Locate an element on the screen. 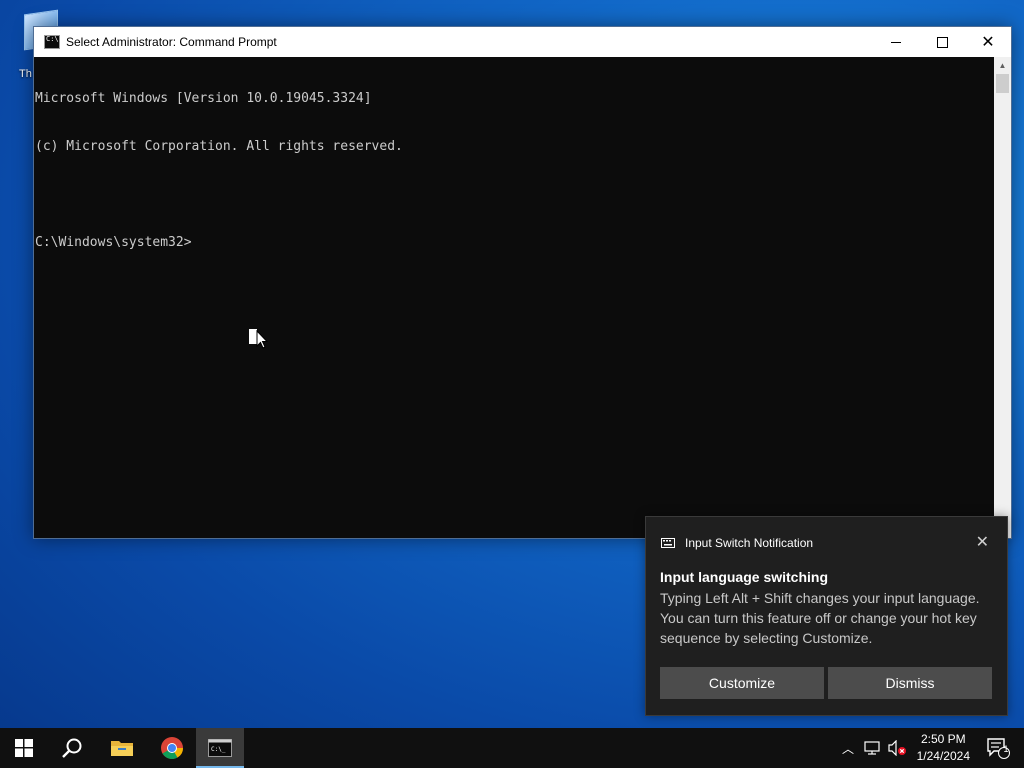 Image resolution: width=1024 pixels, height=768 pixels. keyboard-icon is located at coordinates (668, 543).